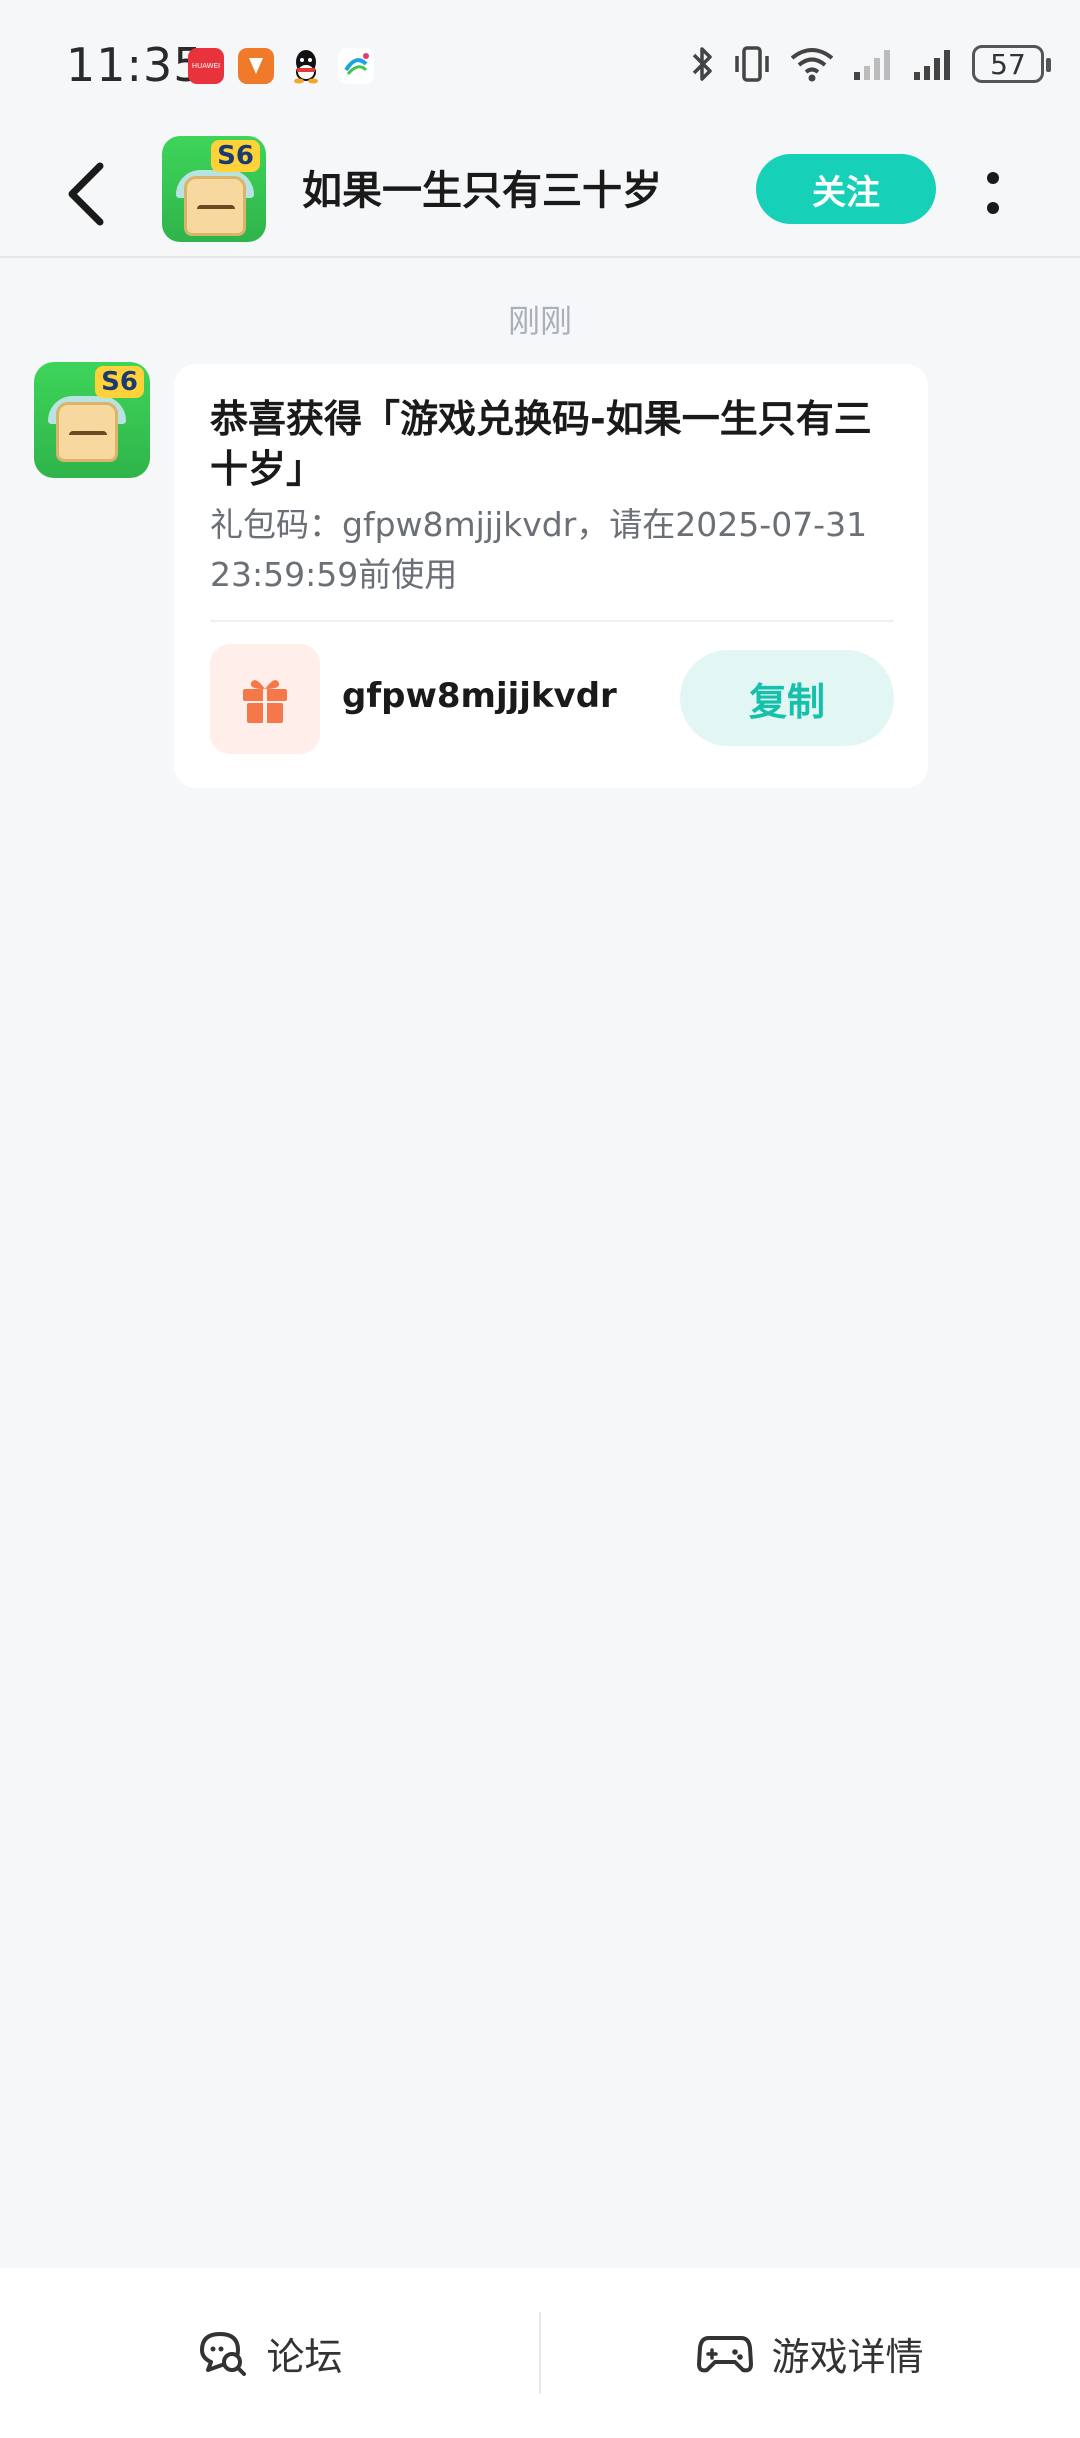 The height and width of the screenshot is (2438, 1080). Describe the element at coordinates (725, 2354) in the screenshot. I see `gamepad-icon` at that location.